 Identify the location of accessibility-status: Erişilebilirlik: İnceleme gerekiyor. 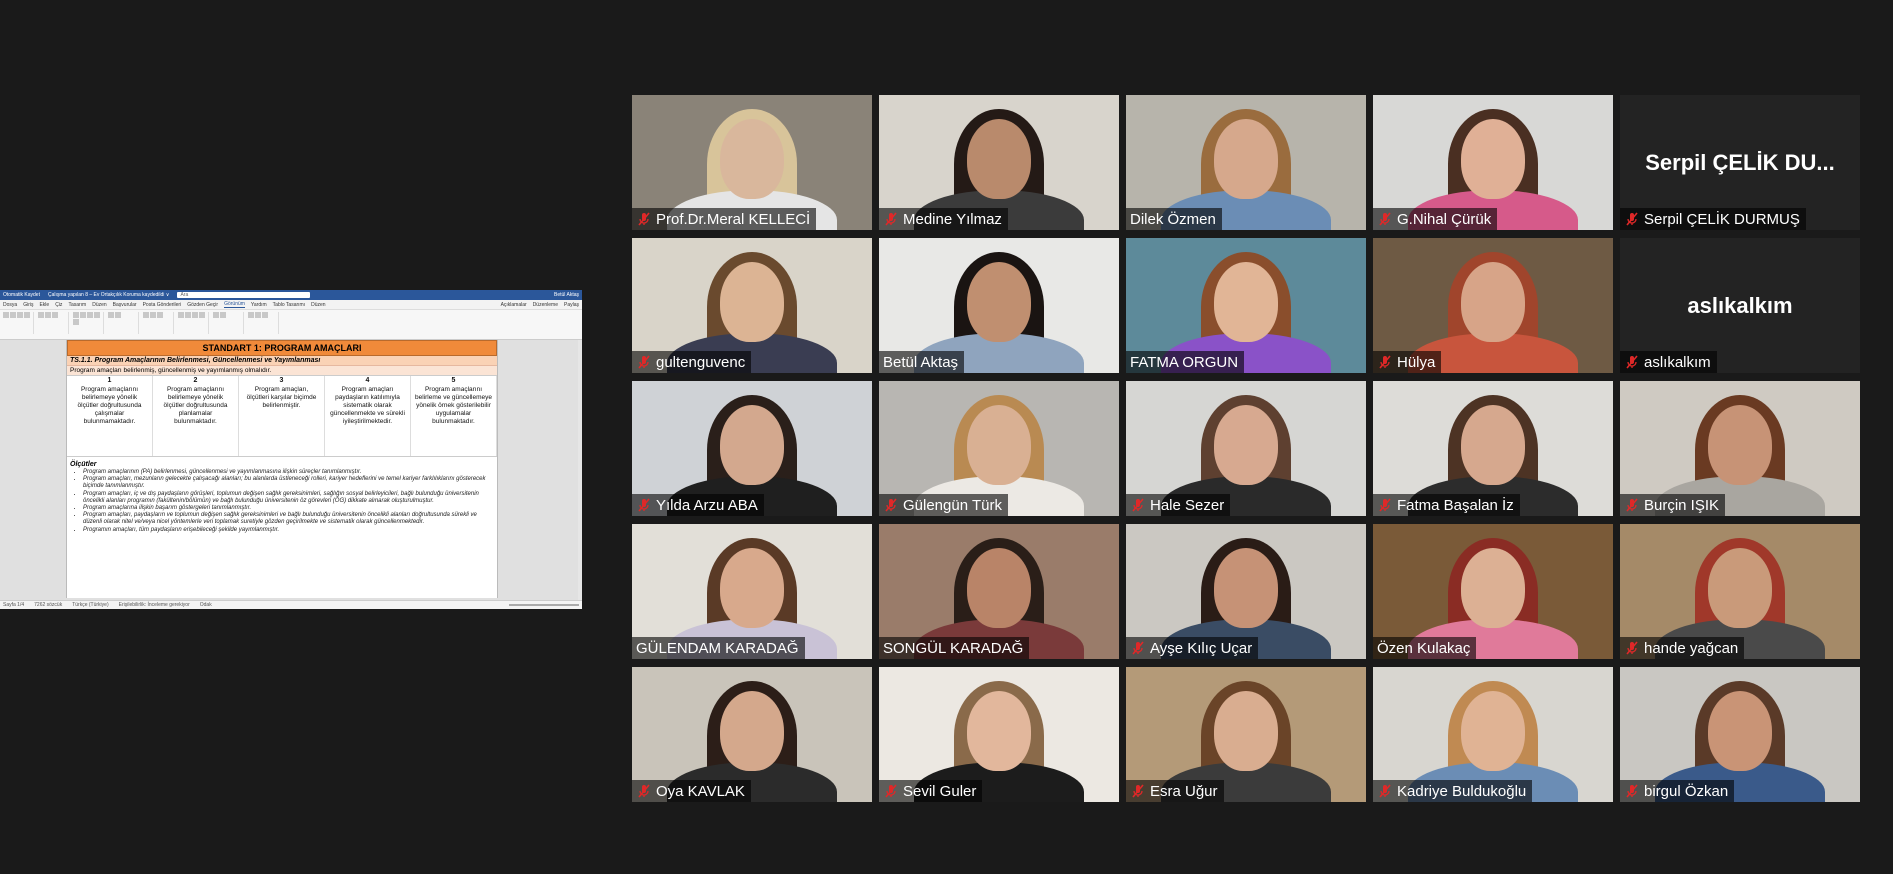
(154, 605).